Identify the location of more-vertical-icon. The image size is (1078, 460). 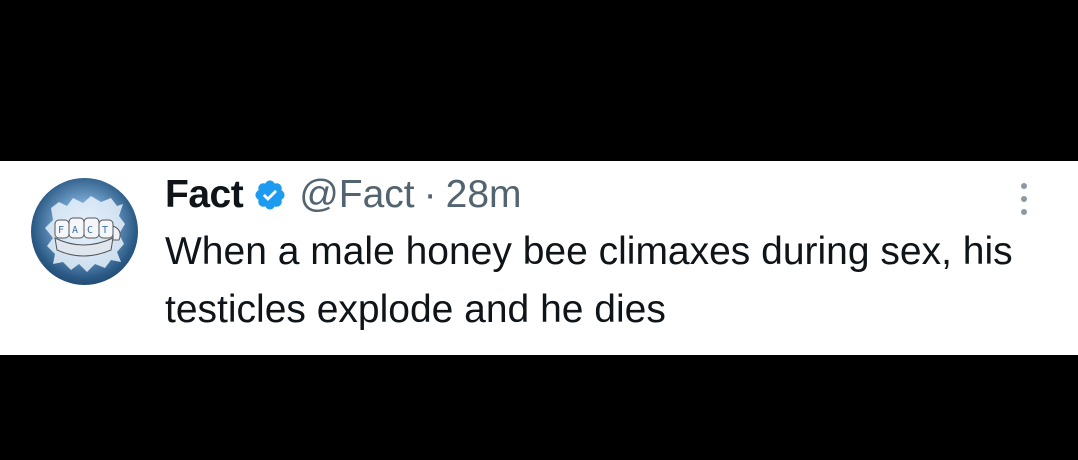
(1024, 199).